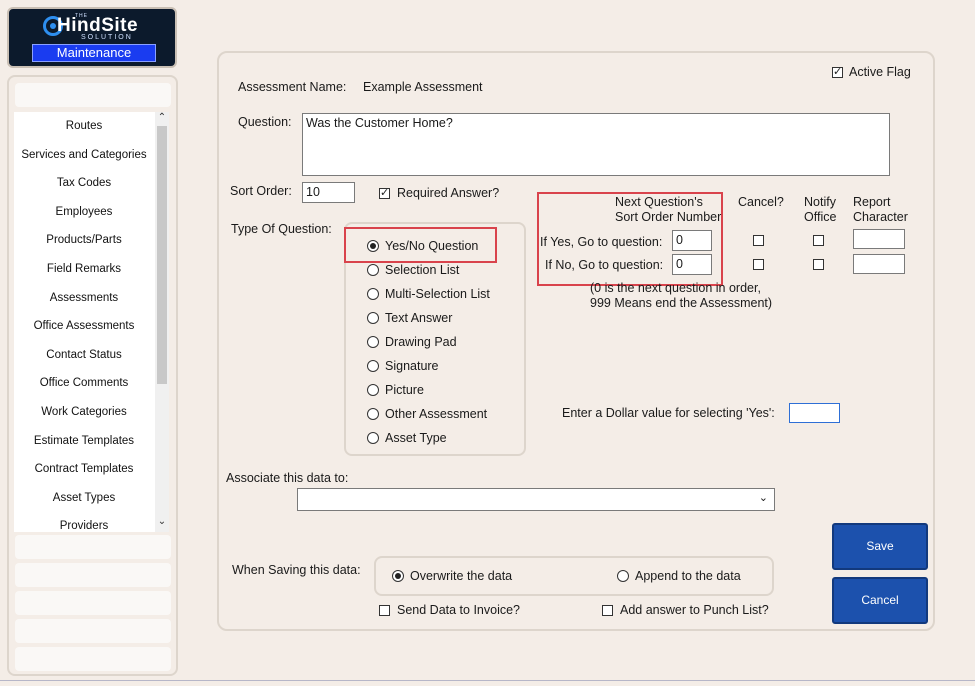 This screenshot has height=686, width=975. Describe the element at coordinates (461, 576) in the screenshot. I see `overwrite-label: Overwrite the data` at that location.